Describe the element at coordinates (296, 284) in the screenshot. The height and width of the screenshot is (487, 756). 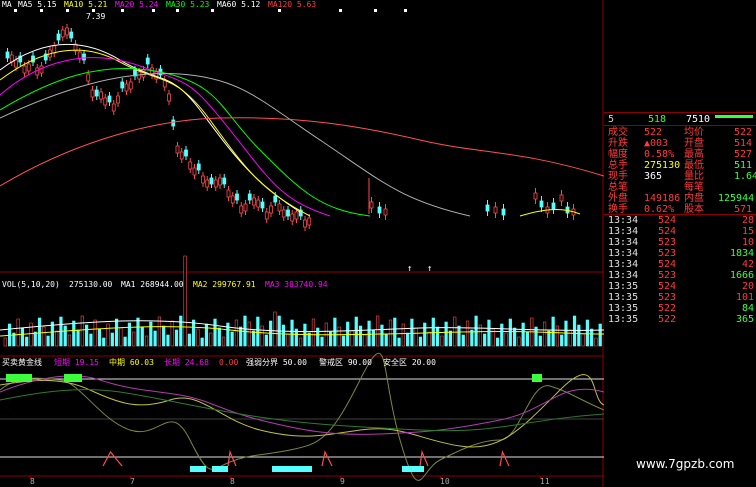
I see `volume-legend-entry: MA3 383740.94` at that location.